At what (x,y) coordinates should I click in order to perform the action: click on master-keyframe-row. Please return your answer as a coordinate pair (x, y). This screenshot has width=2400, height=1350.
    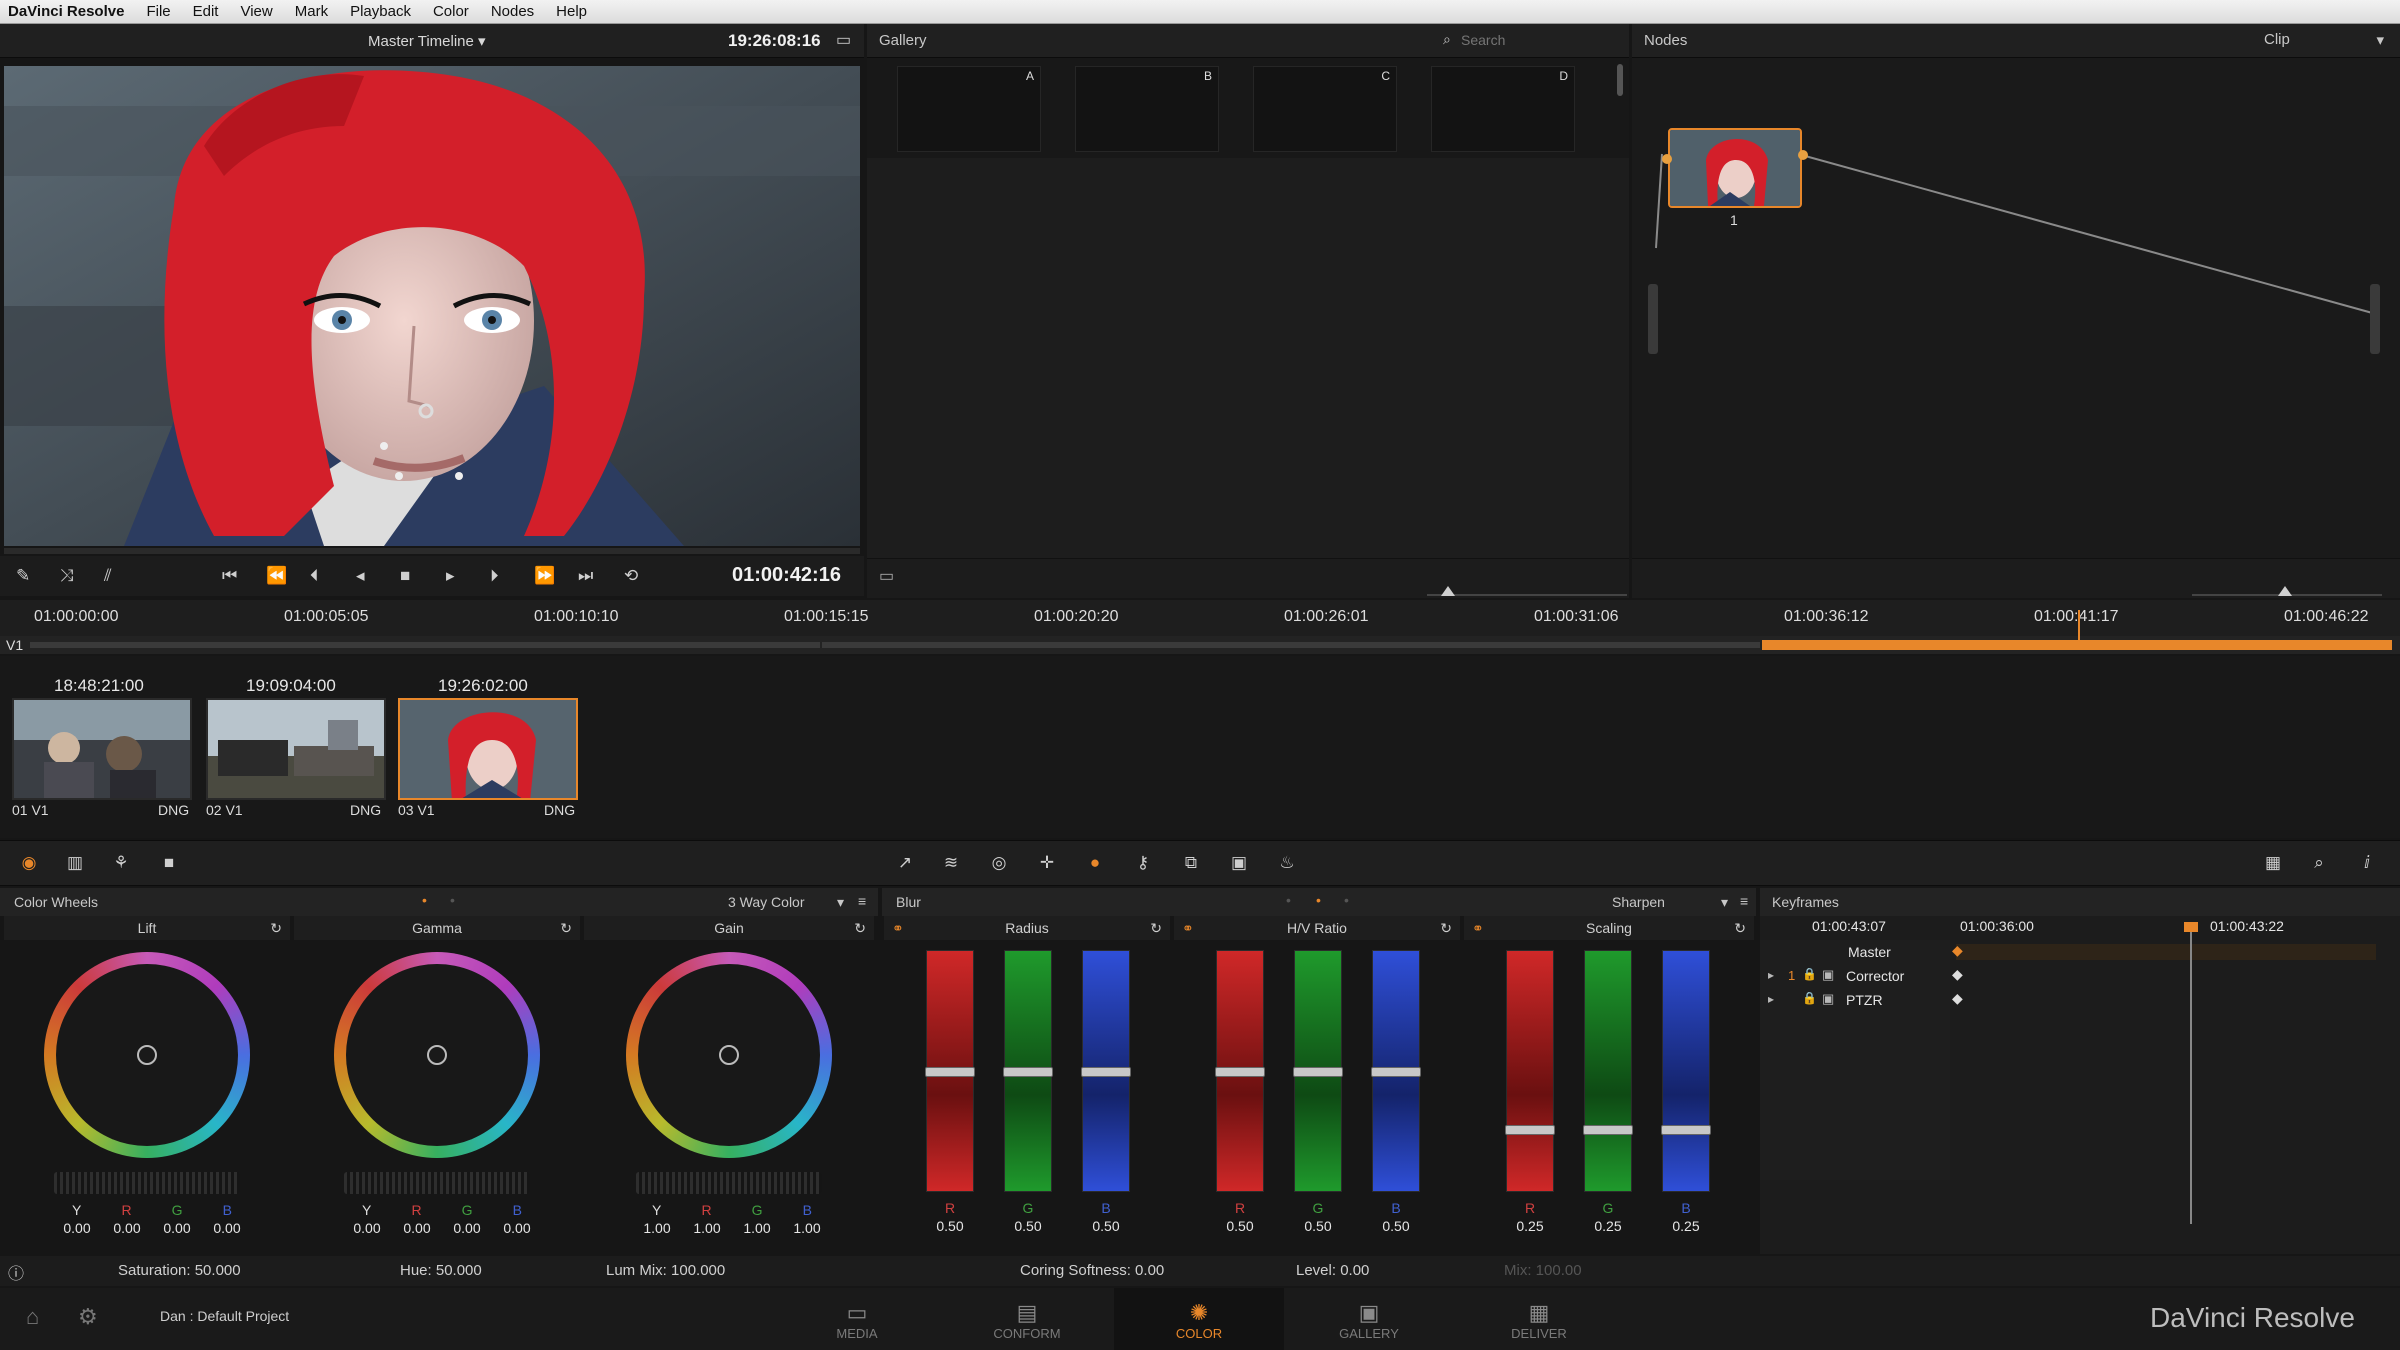
    Looking at the image, I should click on (2166, 952).